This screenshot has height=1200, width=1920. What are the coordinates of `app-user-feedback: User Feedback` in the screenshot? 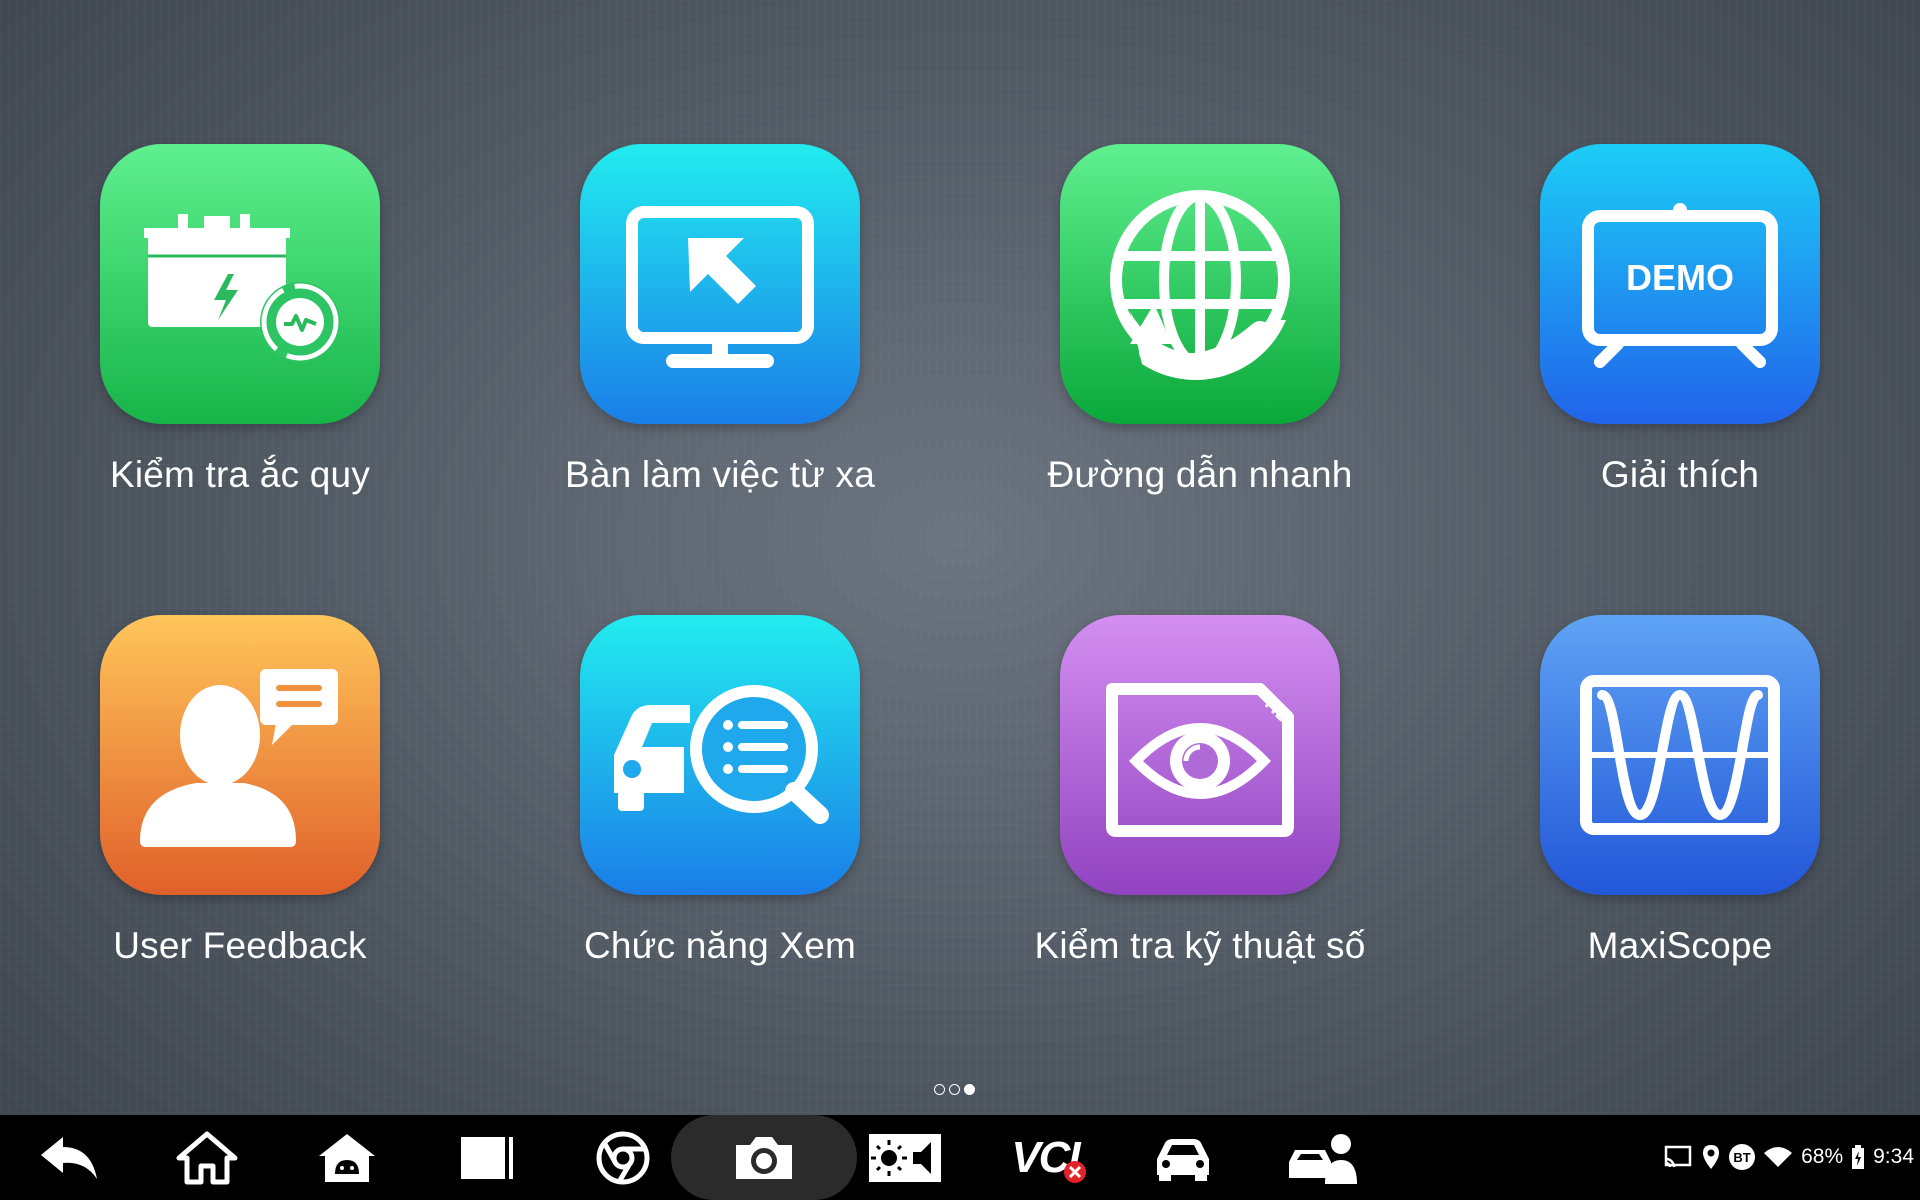 It's located at (240, 825).